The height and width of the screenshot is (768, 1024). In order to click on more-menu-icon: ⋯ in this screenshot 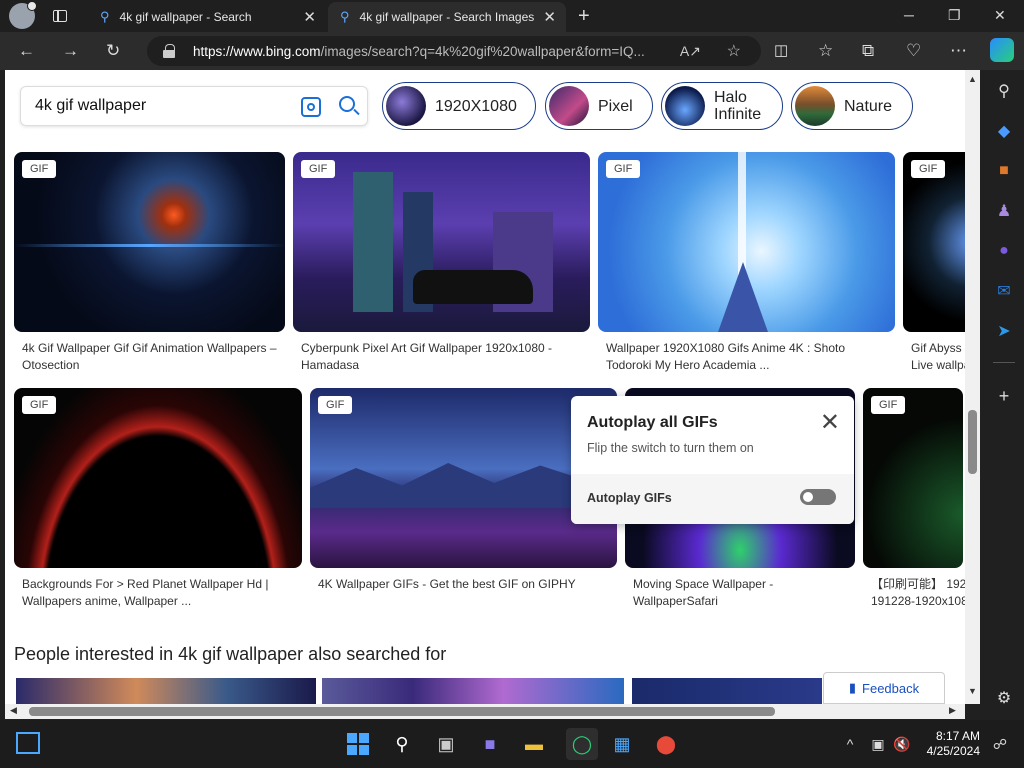, I will do `click(958, 51)`.